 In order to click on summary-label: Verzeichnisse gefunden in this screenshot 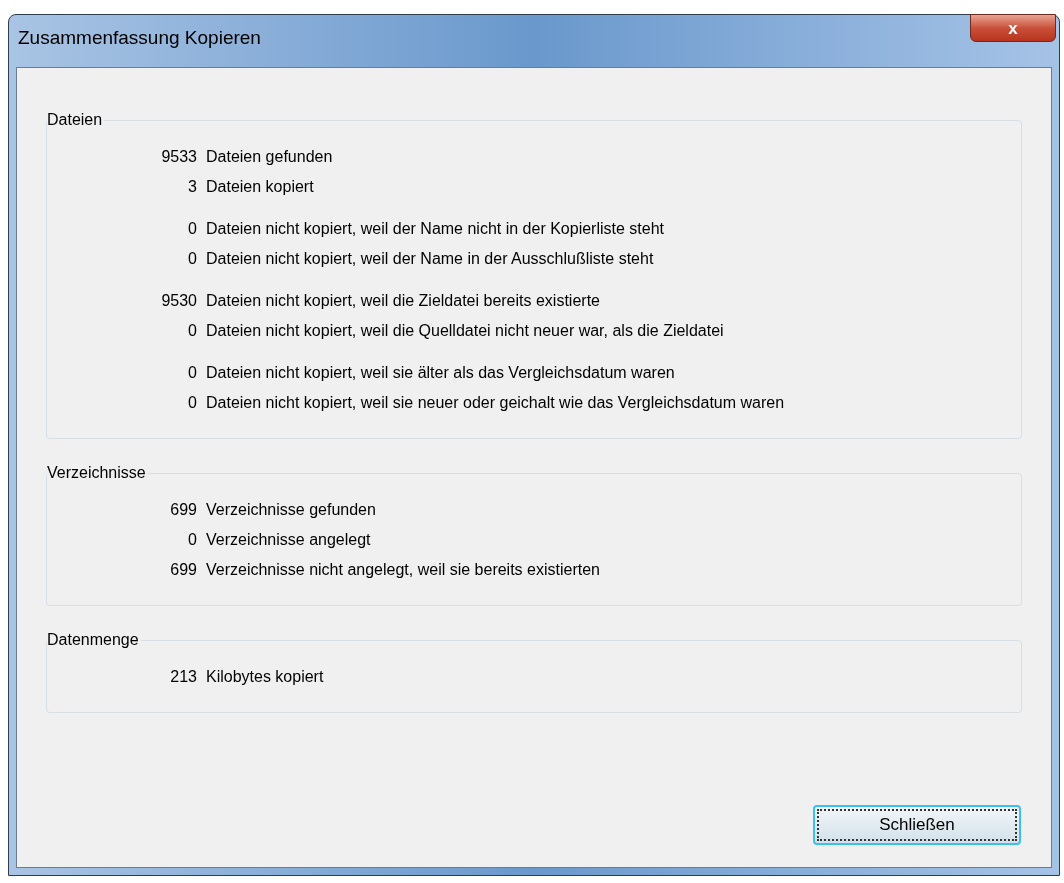, I will do `click(291, 510)`.